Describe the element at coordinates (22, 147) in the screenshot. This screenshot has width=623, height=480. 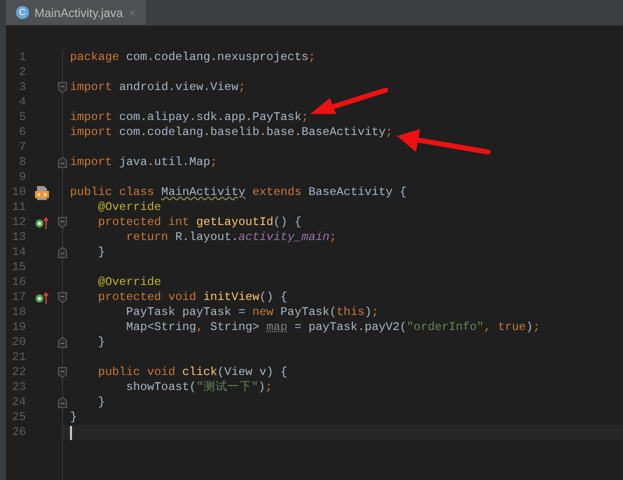
I see `line-number: 7` at that location.